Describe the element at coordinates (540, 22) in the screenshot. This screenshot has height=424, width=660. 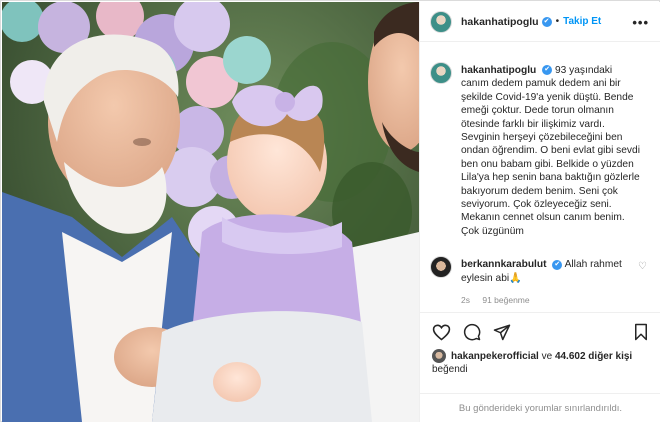
I see `post-header: hakanhatipoglu ✔ • Takip Et •••` at that location.